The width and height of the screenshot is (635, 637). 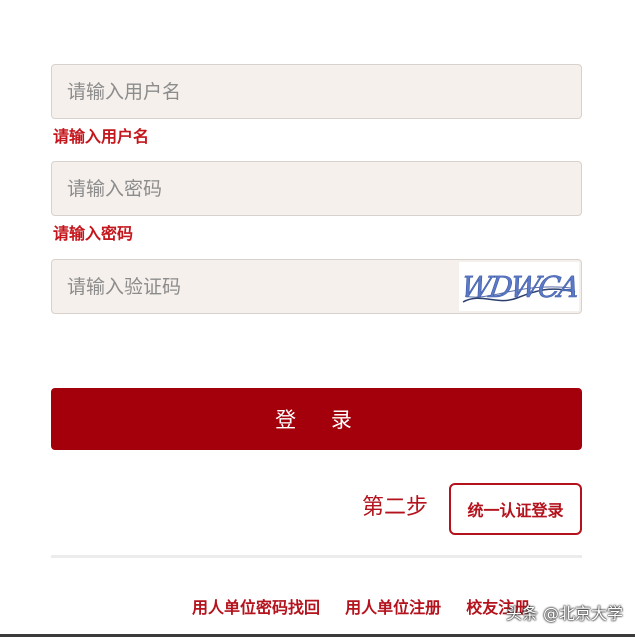 What do you see at coordinates (515, 509) in the screenshot?
I see `unified-auth-login-button: 统一认证登录` at bounding box center [515, 509].